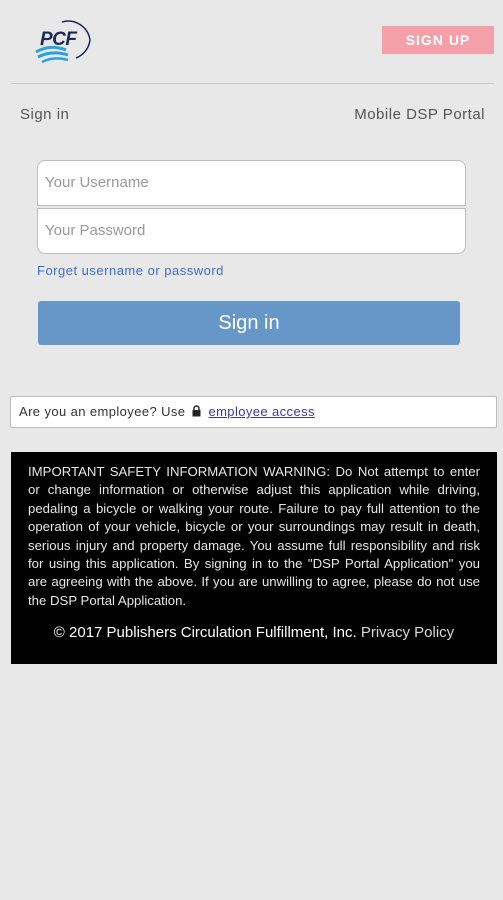  What do you see at coordinates (58, 39) in the screenshot?
I see `logo-text: PCF` at bounding box center [58, 39].